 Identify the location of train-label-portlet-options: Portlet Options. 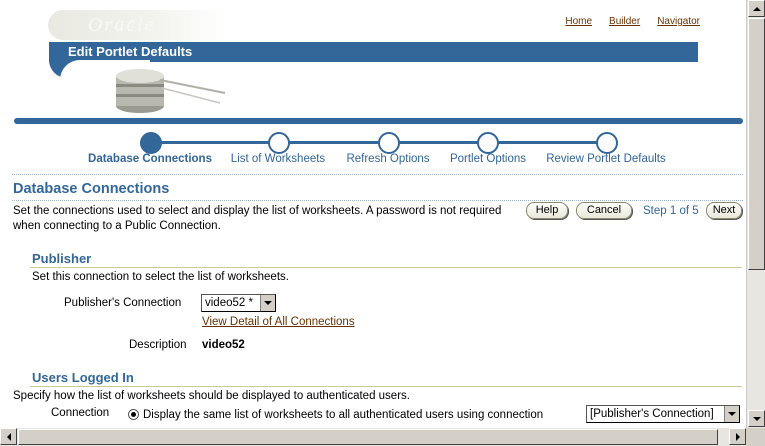
(488, 159).